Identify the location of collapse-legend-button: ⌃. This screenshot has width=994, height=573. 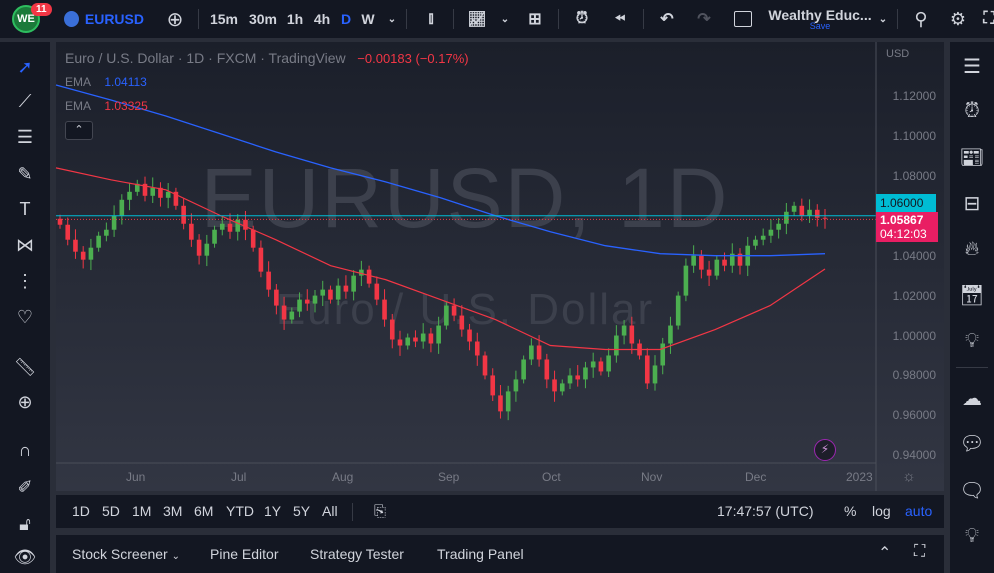
(79, 130).